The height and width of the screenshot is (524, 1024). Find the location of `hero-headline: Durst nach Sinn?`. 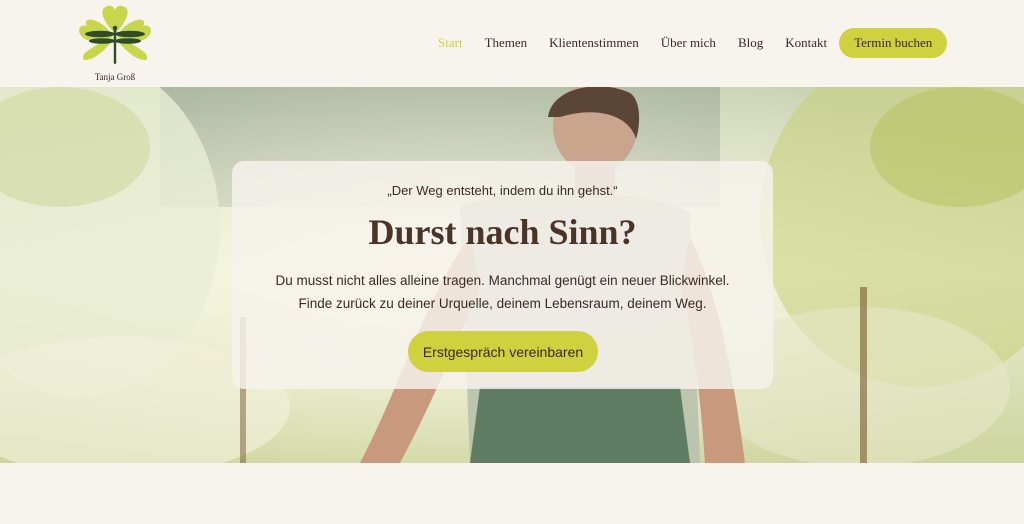

hero-headline: Durst nach Sinn? is located at coordinates (502, 232).